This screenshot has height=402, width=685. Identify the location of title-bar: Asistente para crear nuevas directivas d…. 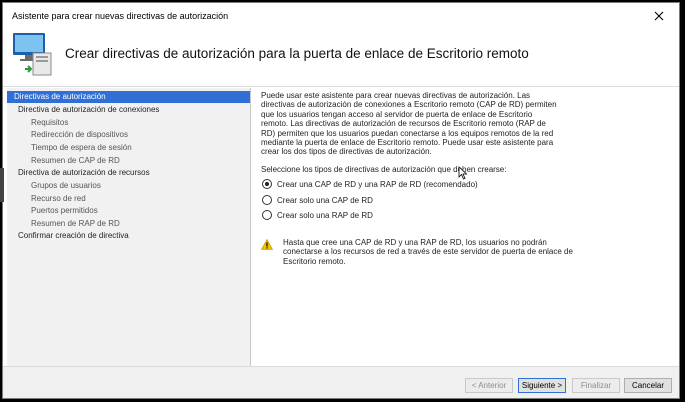
(341, 16).